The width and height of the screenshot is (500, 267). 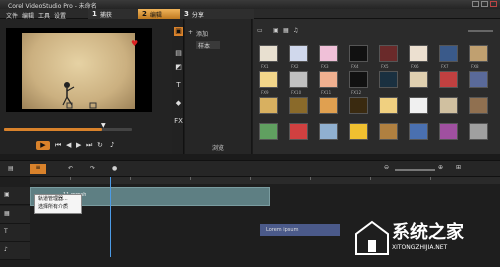 What do you see at coordinates (493, 4) in the screenshot?
I see `close-button` at bounding box center [493, 4].